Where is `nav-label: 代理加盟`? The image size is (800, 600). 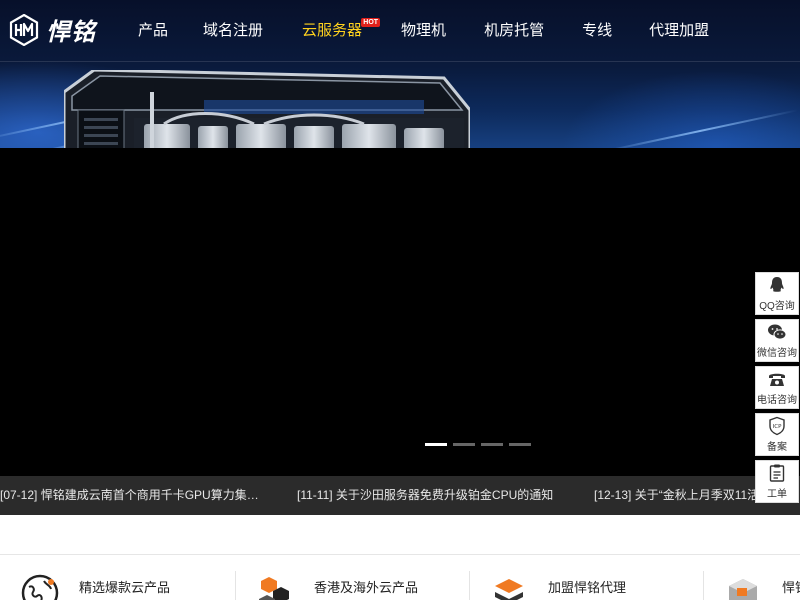
nav-label: 代理加盟 is located at coordinates (679, 30).